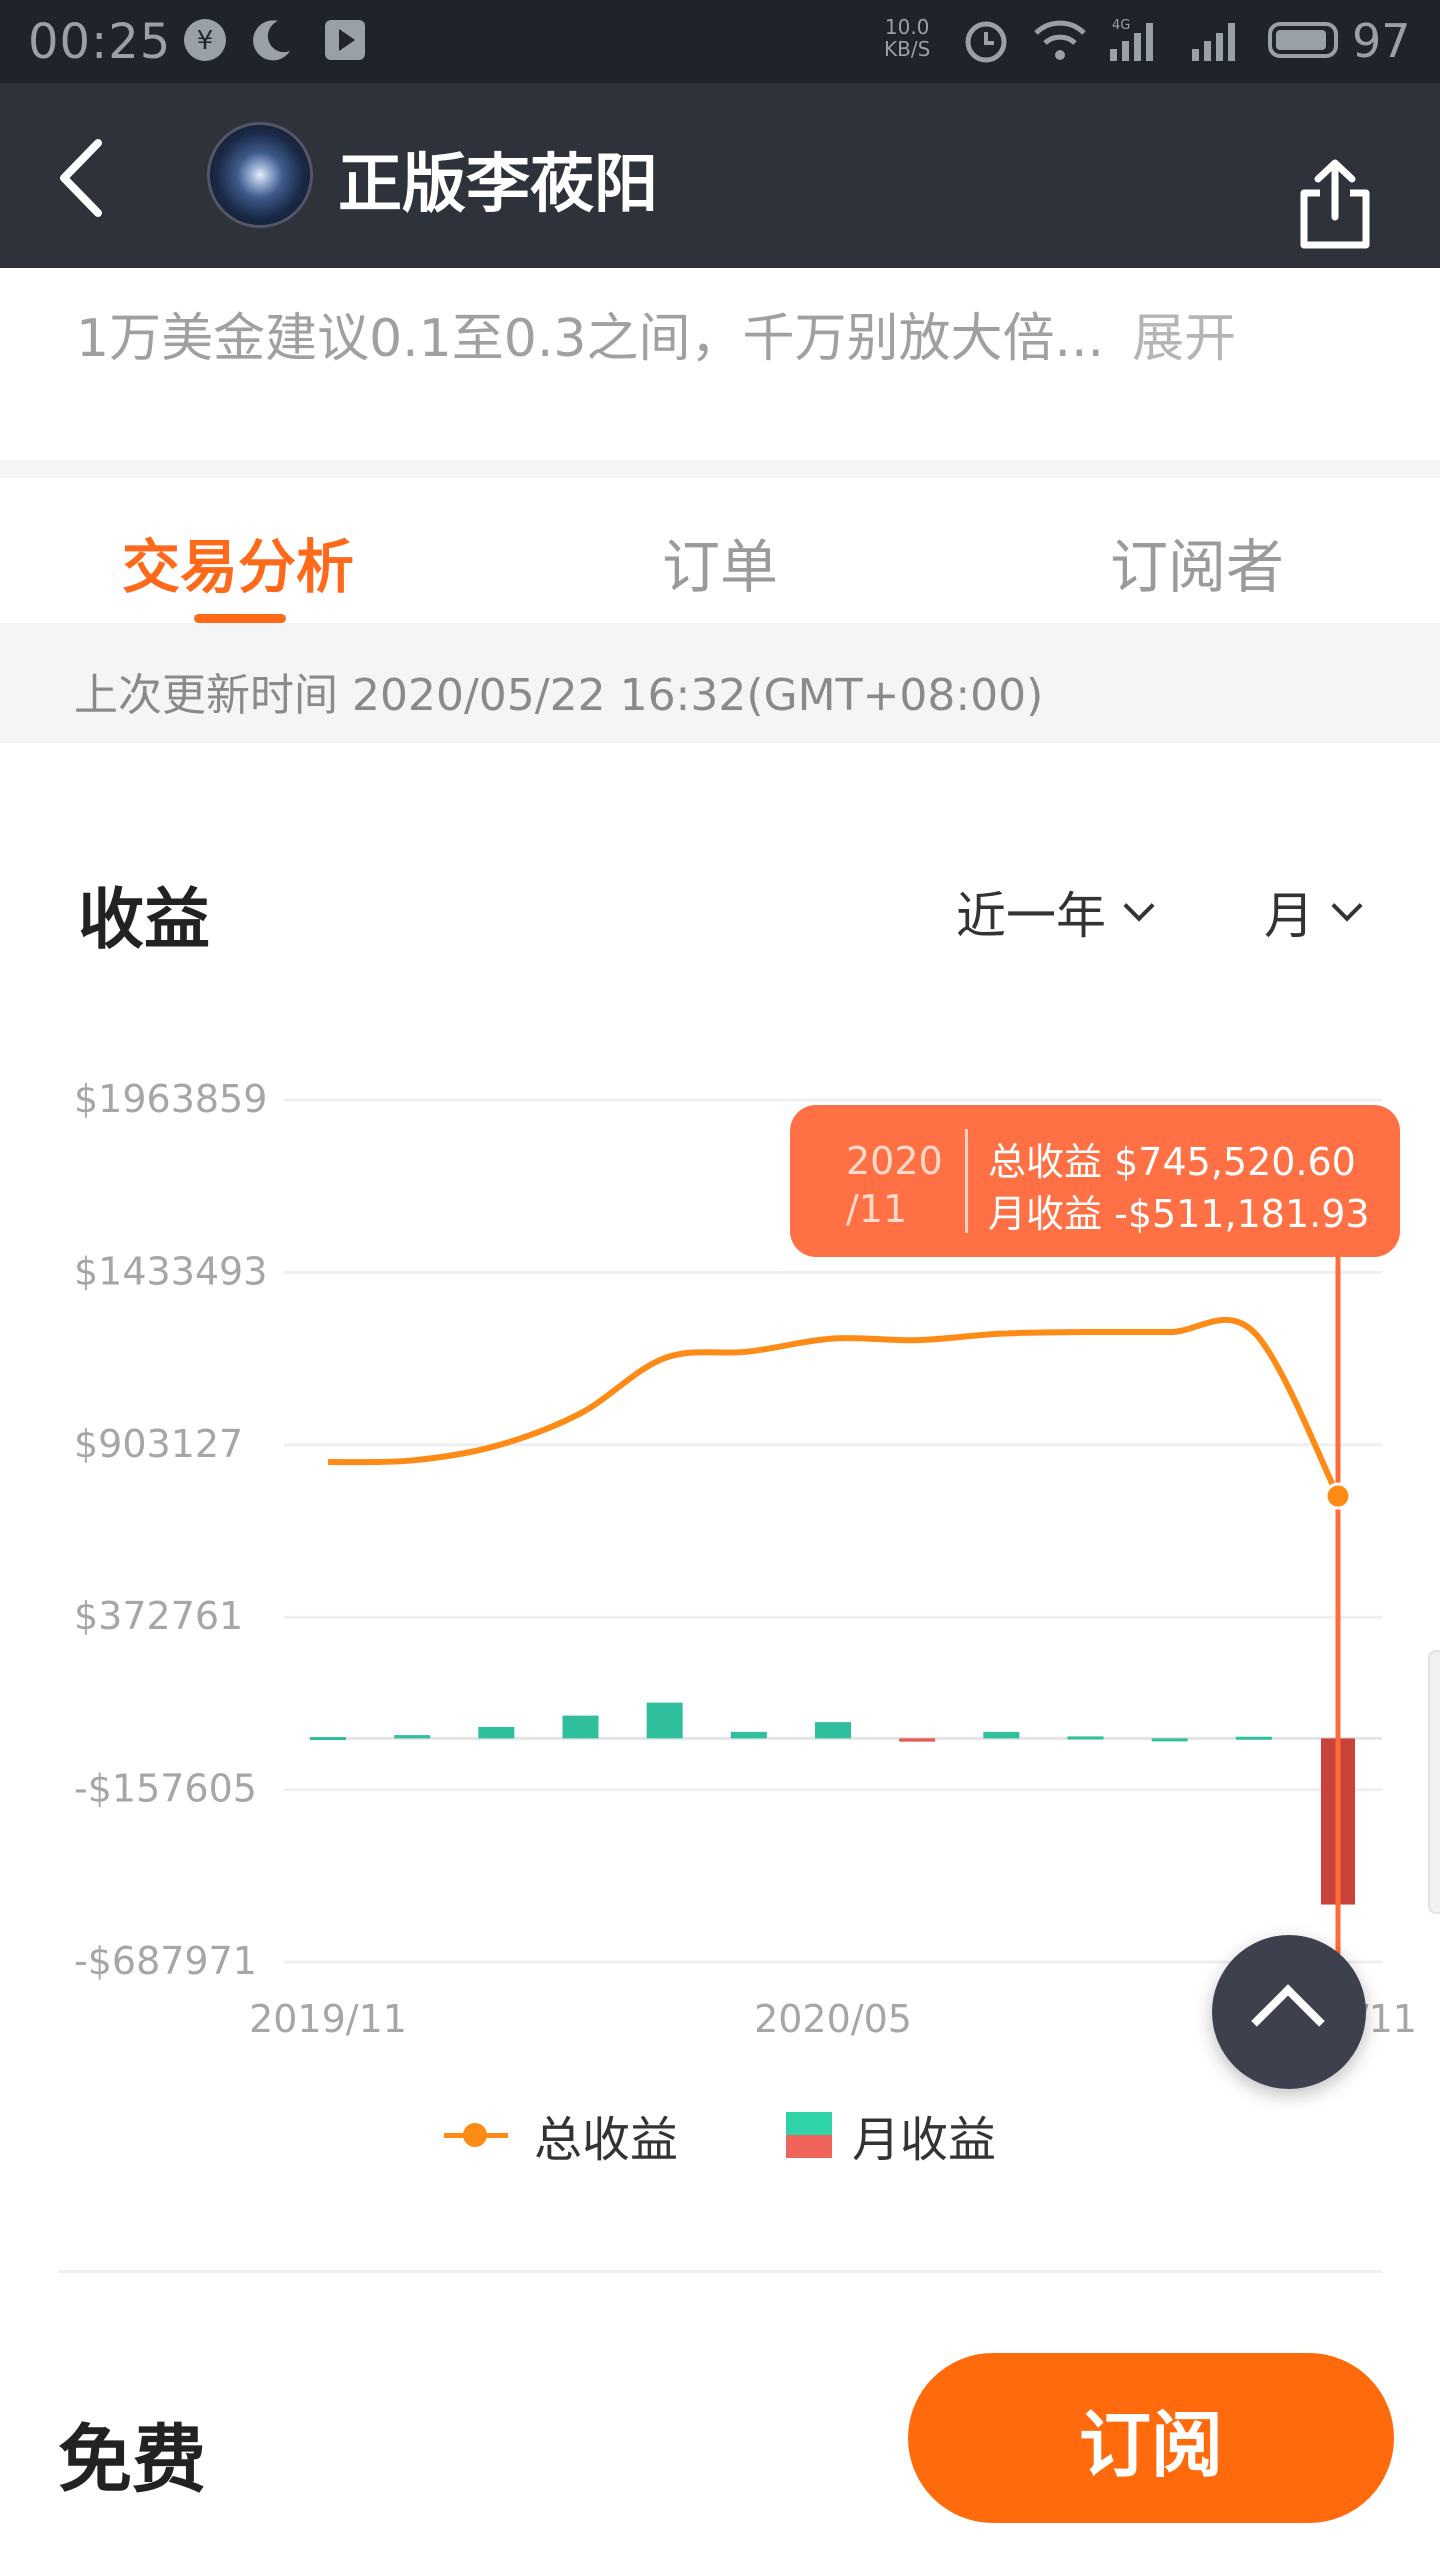  What do you see at coordinates (1151, 2438) in the screenshot?
I see `subscribe-button: 订阅` at bounding box center [1151, 2438].